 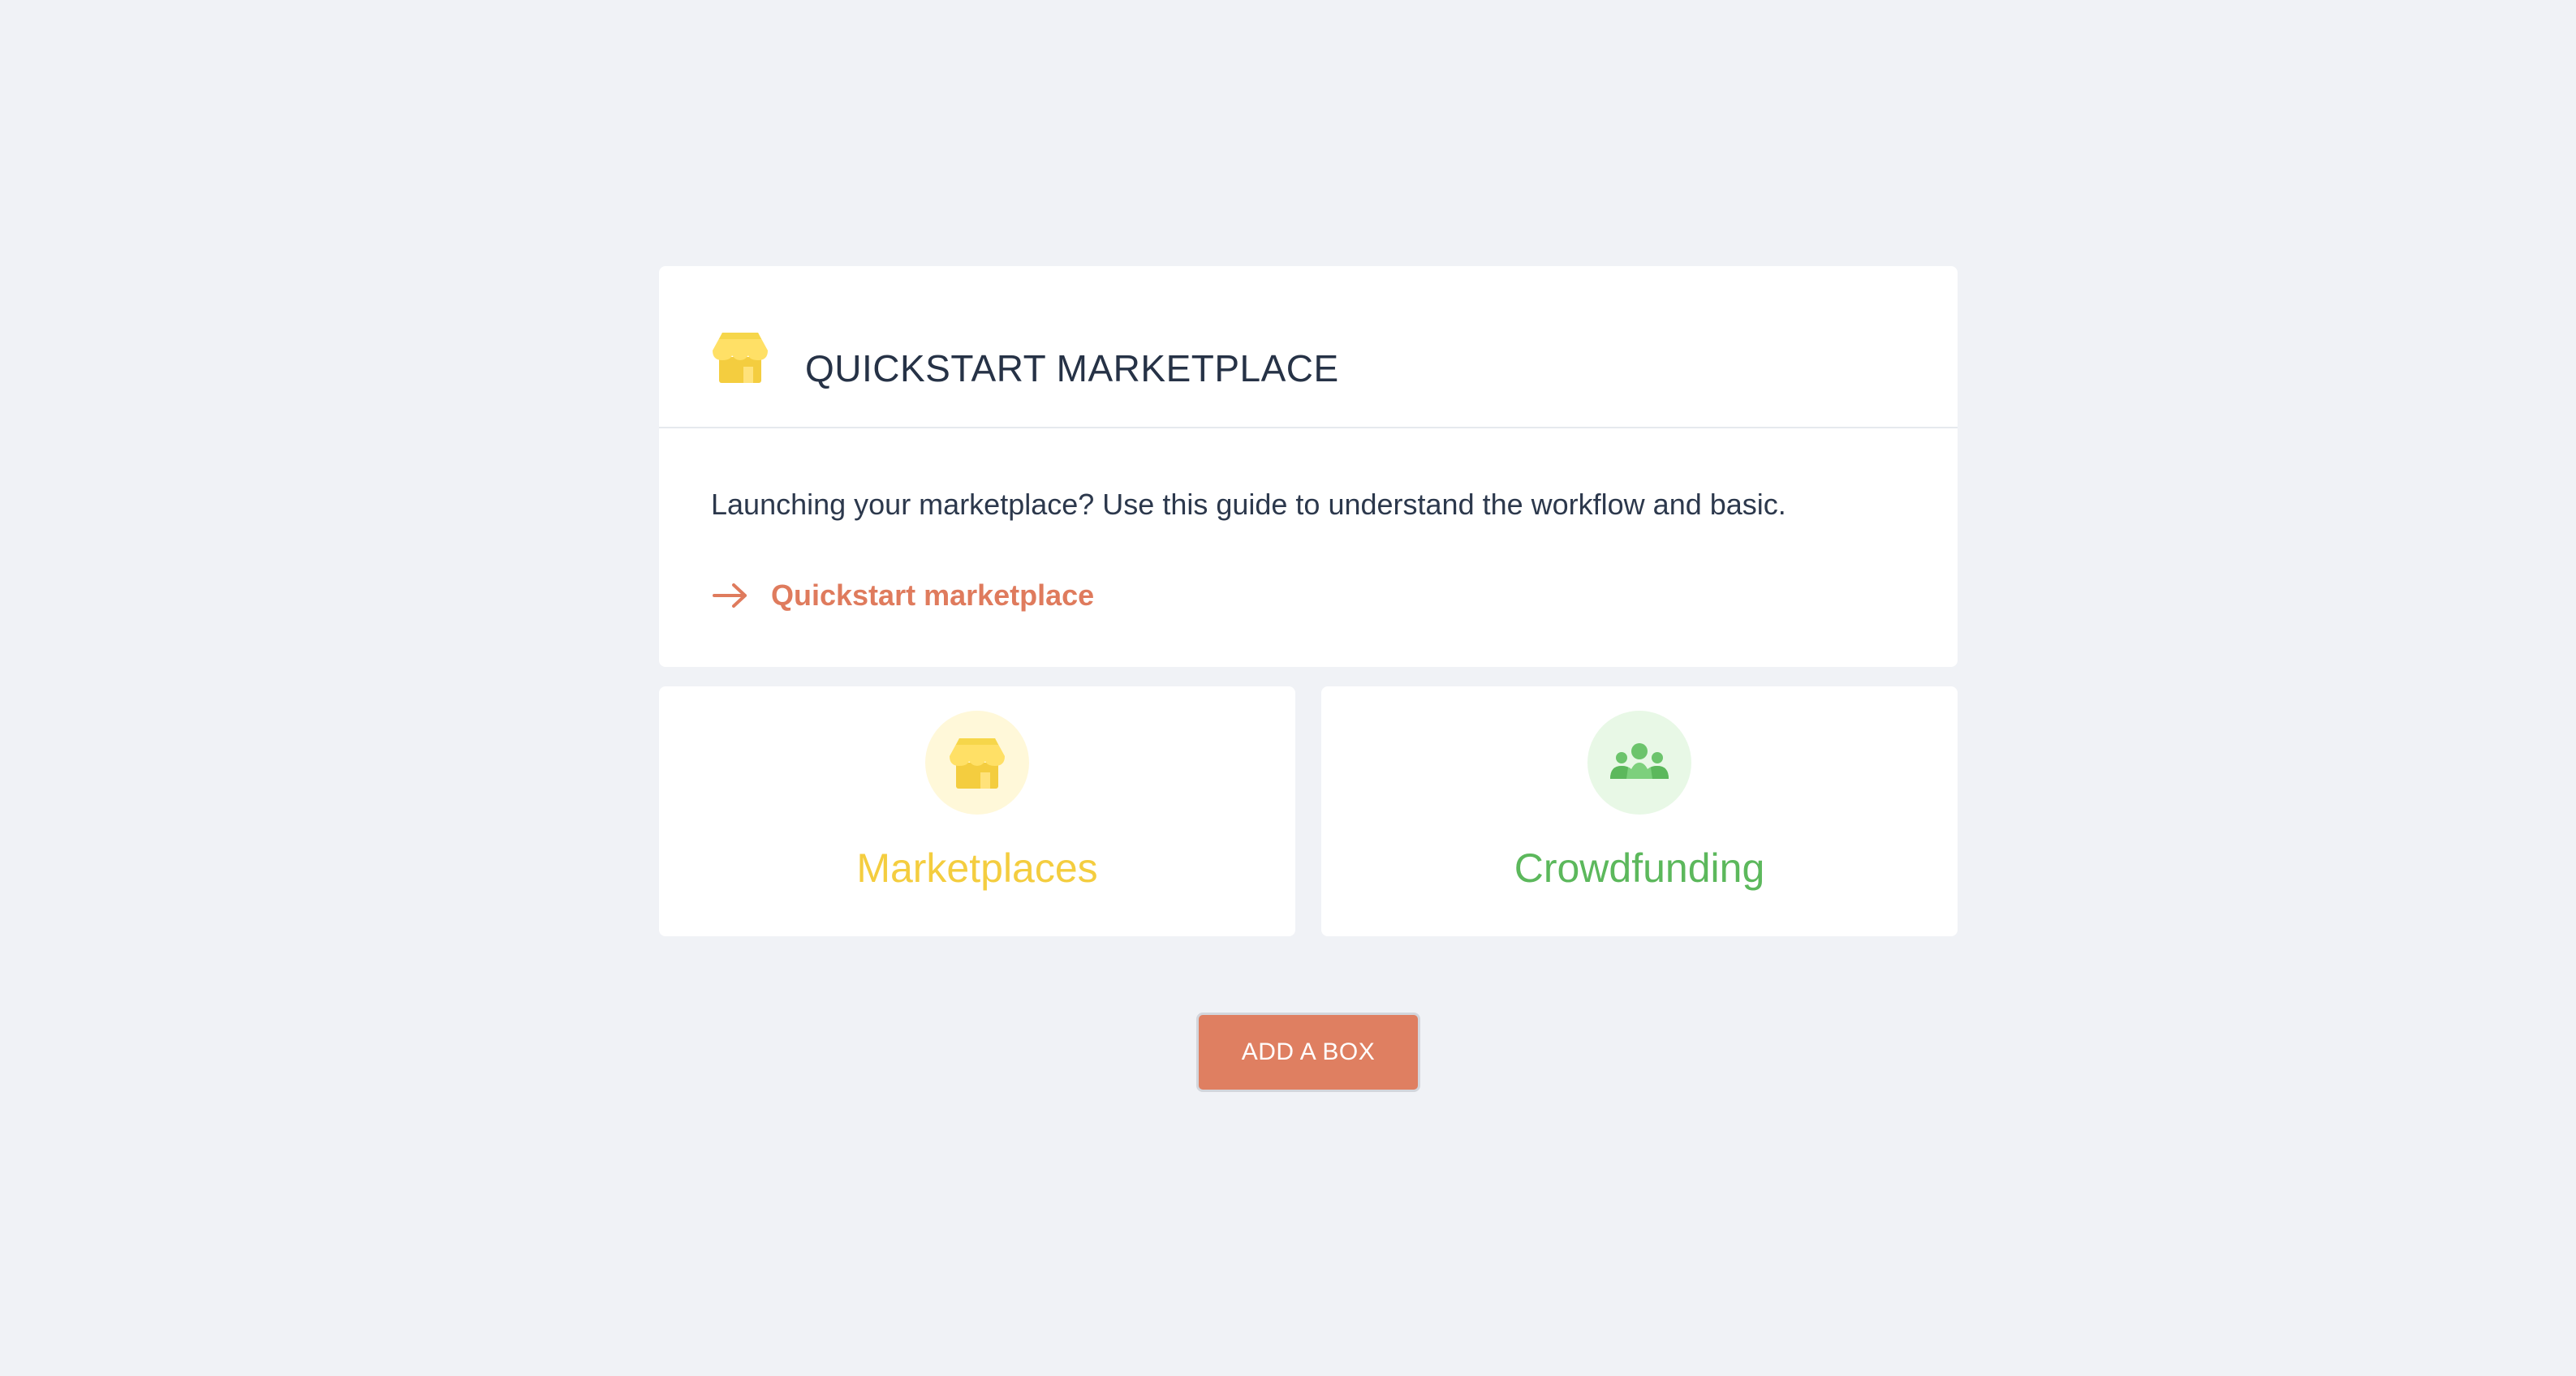 I want to click on group-icon, so click(x=1640, y=761).